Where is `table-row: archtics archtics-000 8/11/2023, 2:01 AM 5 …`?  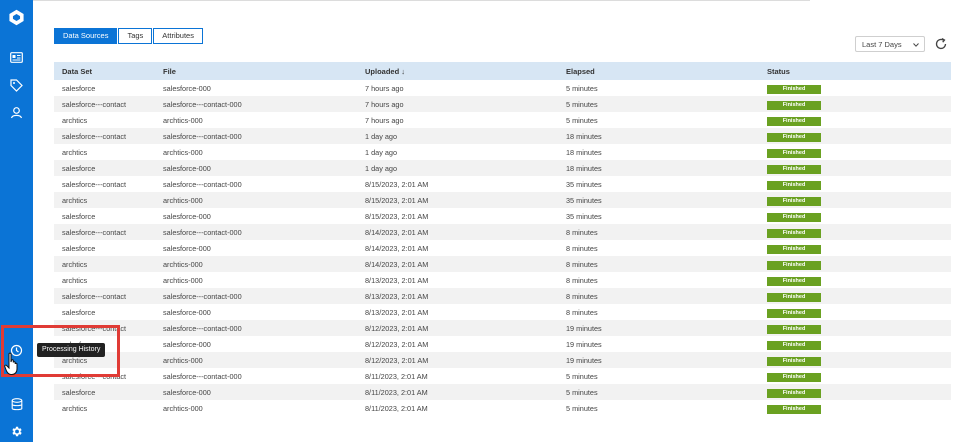 table-row: archtics archtics-000 8/11/2023, 2:01 AM 5 … is located at coordinates (502, 408).